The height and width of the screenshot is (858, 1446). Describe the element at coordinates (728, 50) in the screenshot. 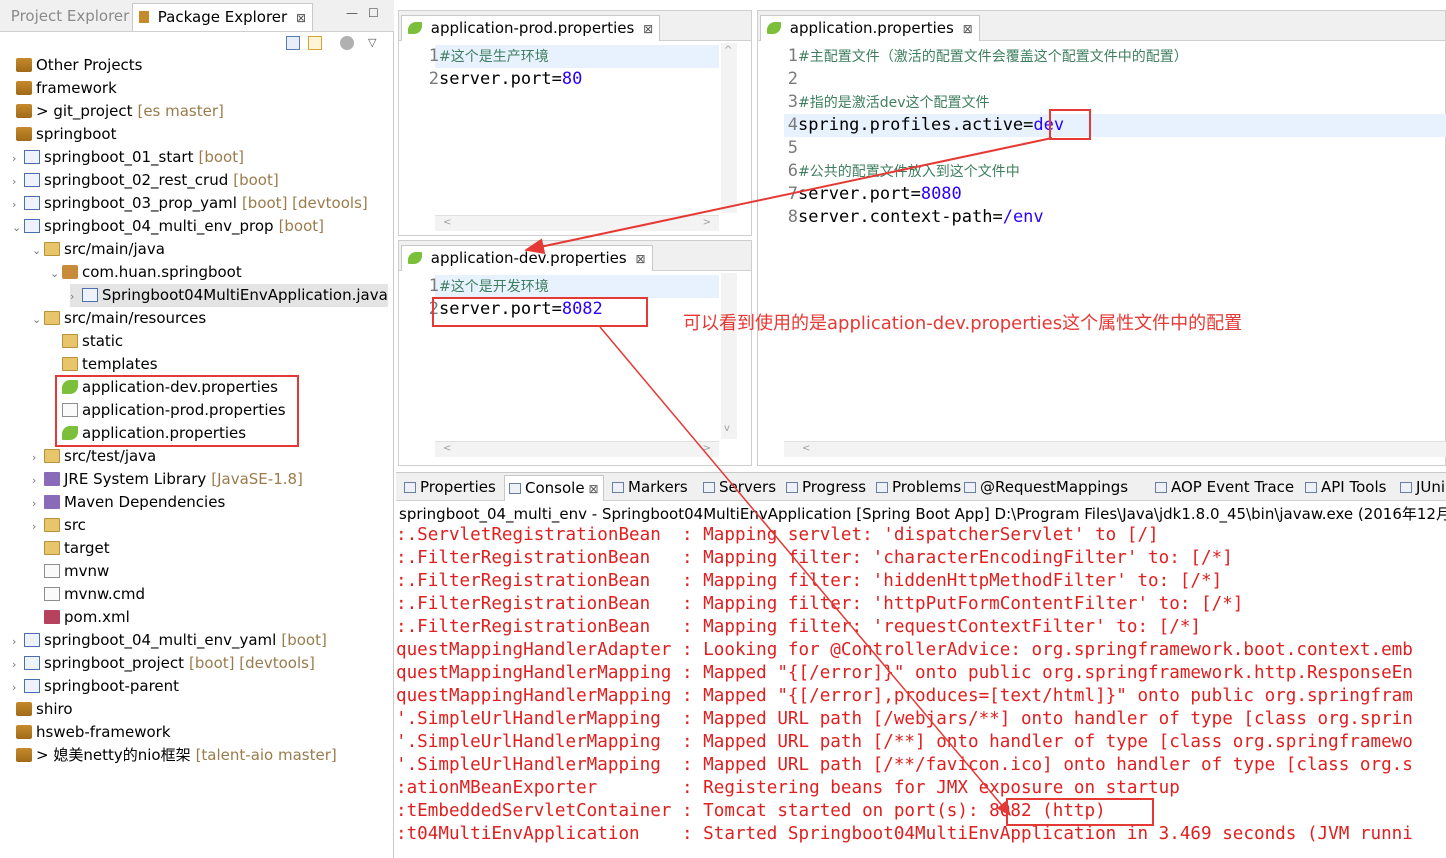

I see `scroll-up-icon: ^` at that location.